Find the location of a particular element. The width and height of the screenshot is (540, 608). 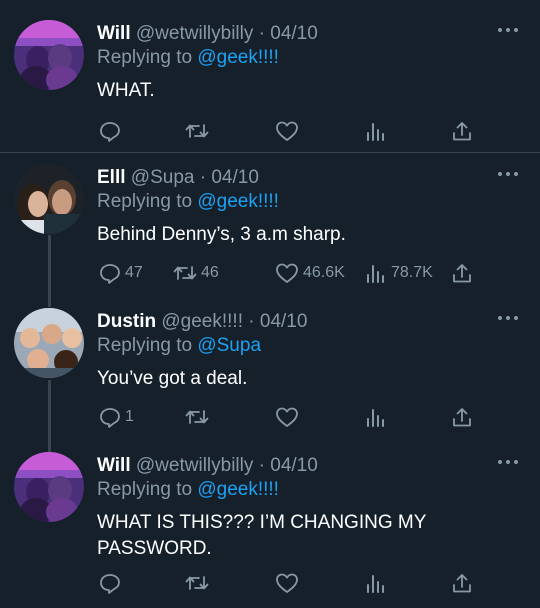

display-name: Dustin is located at coordinates (126, 321).